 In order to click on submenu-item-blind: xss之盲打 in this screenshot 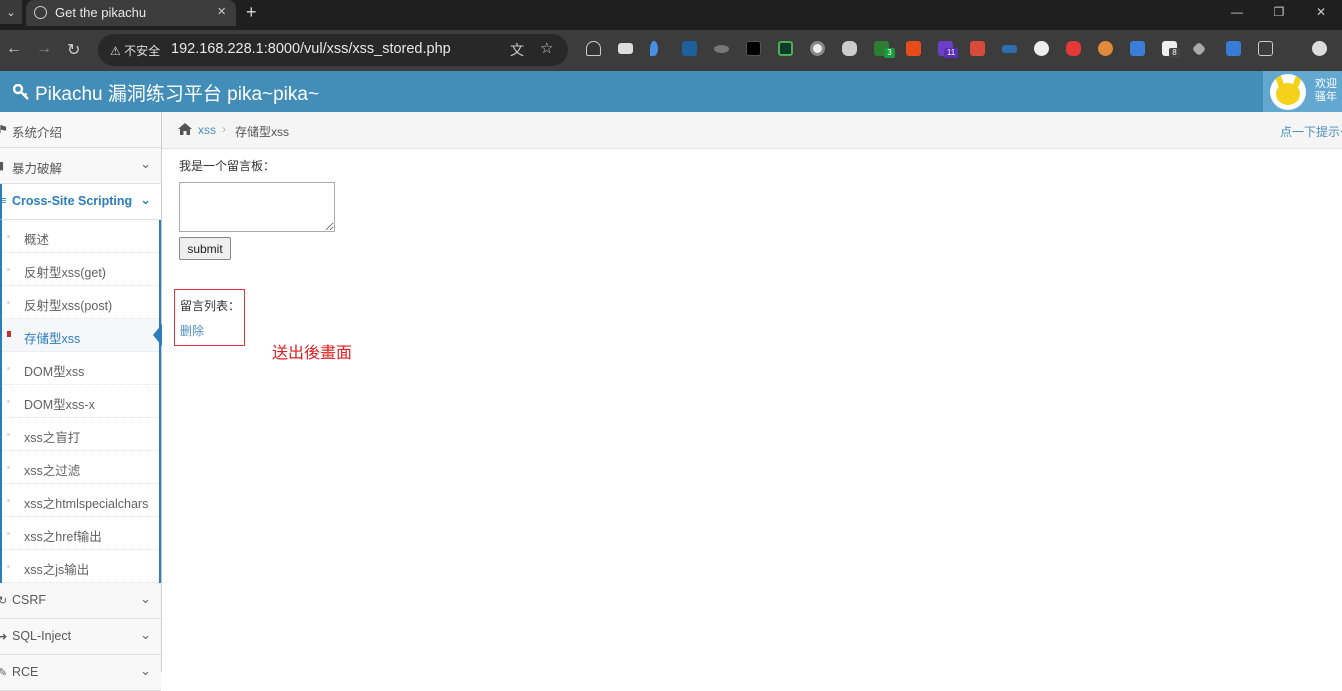, I will do `click(80, 434)`.